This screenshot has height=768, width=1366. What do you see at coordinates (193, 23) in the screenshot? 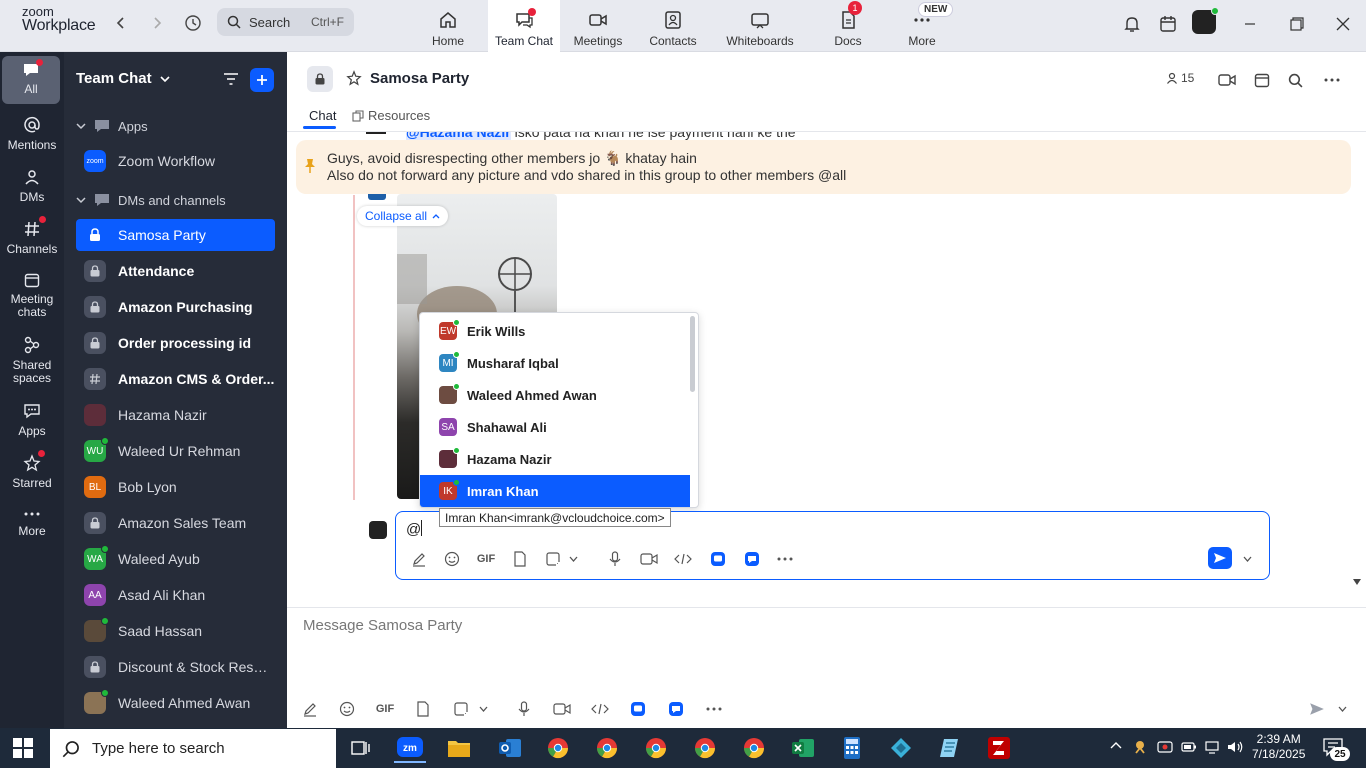
I see `history-icon` at bounding box center [193, 23].